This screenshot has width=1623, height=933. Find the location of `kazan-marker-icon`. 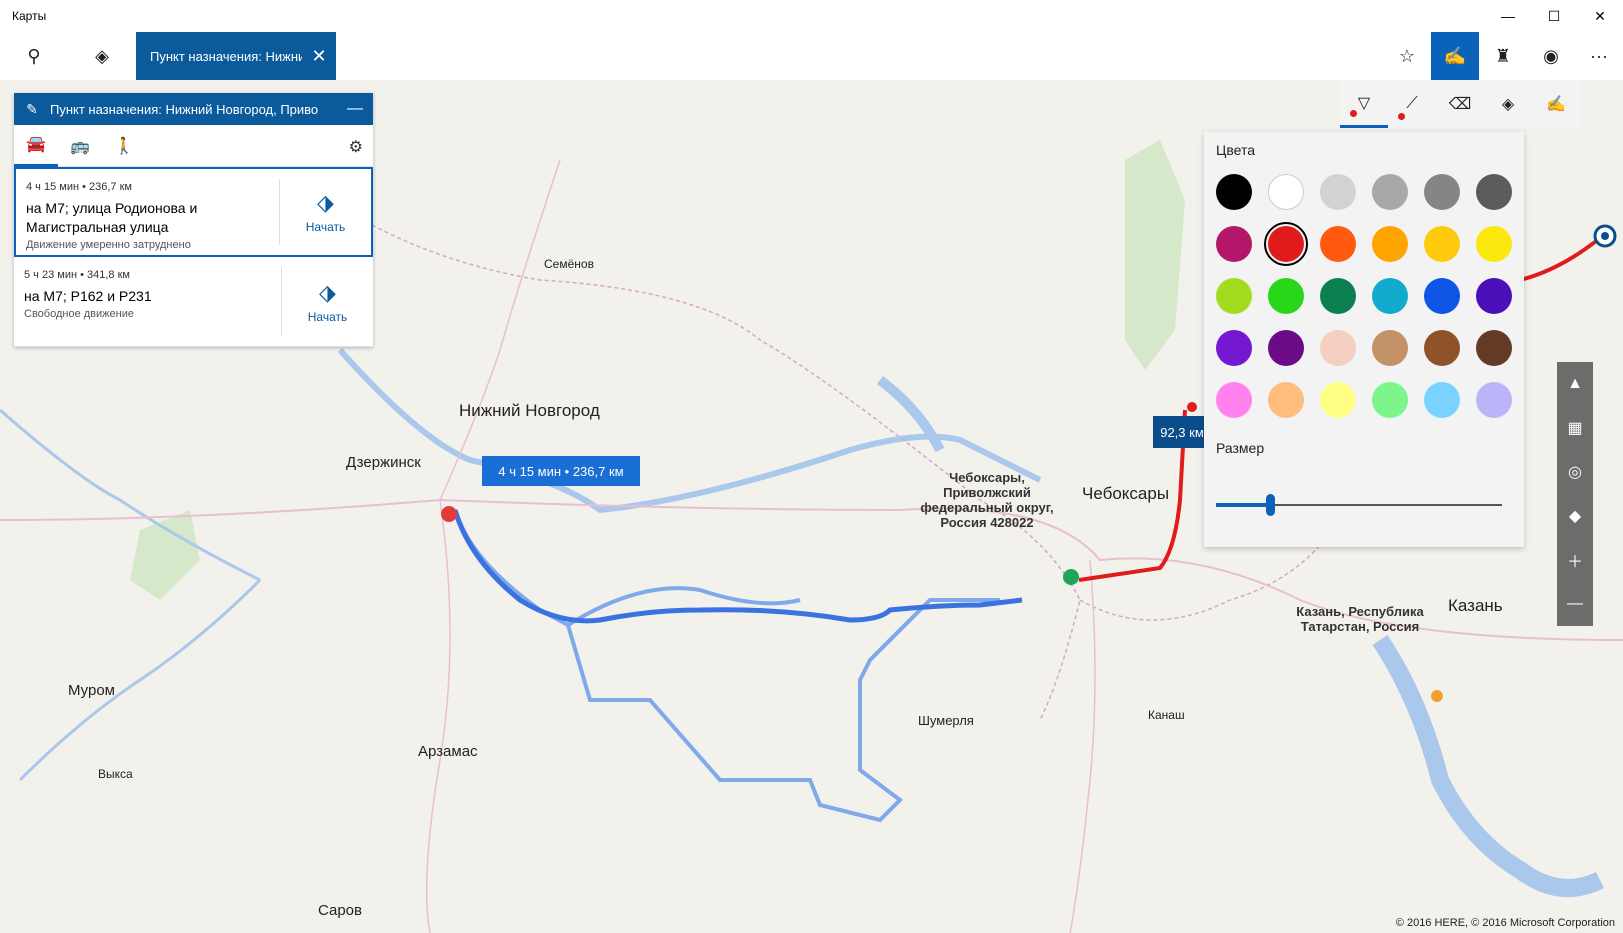

kazan-marker-icon is located at coordinates (1437, 696).